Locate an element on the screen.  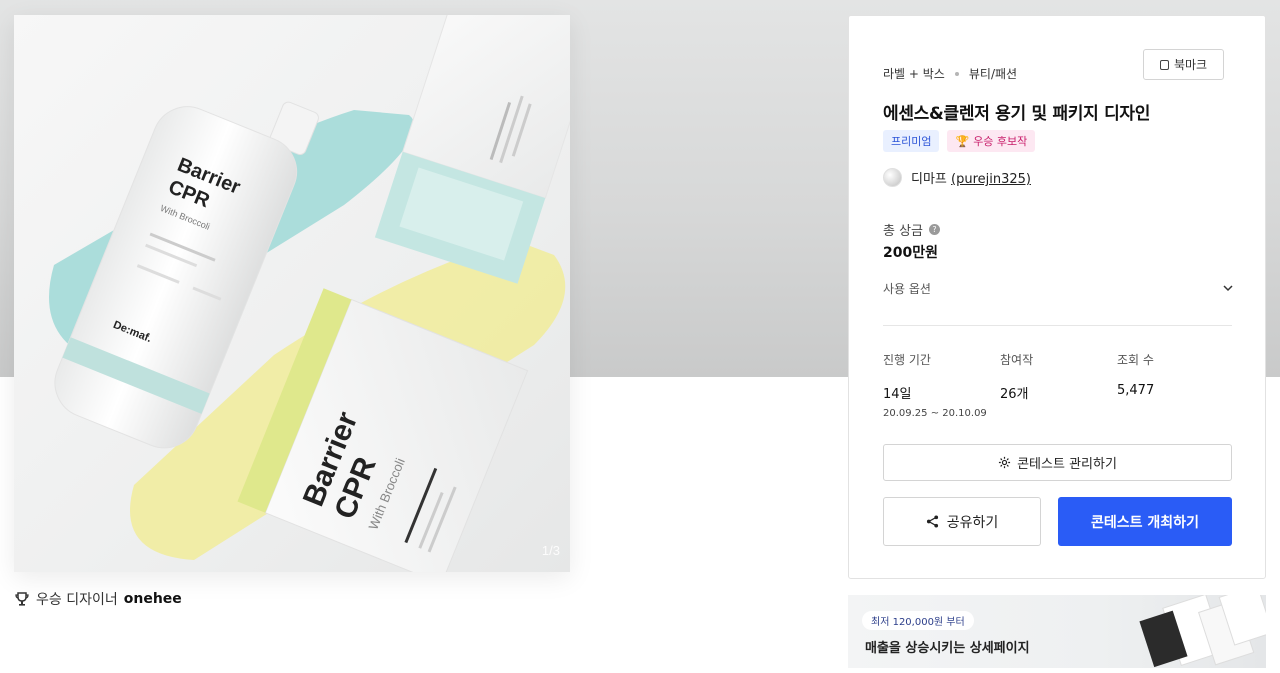
promo-banner: 최저 120,000원 부터 매출을 상승시키는 상세페이지 is located at coordinates (1057, 631).